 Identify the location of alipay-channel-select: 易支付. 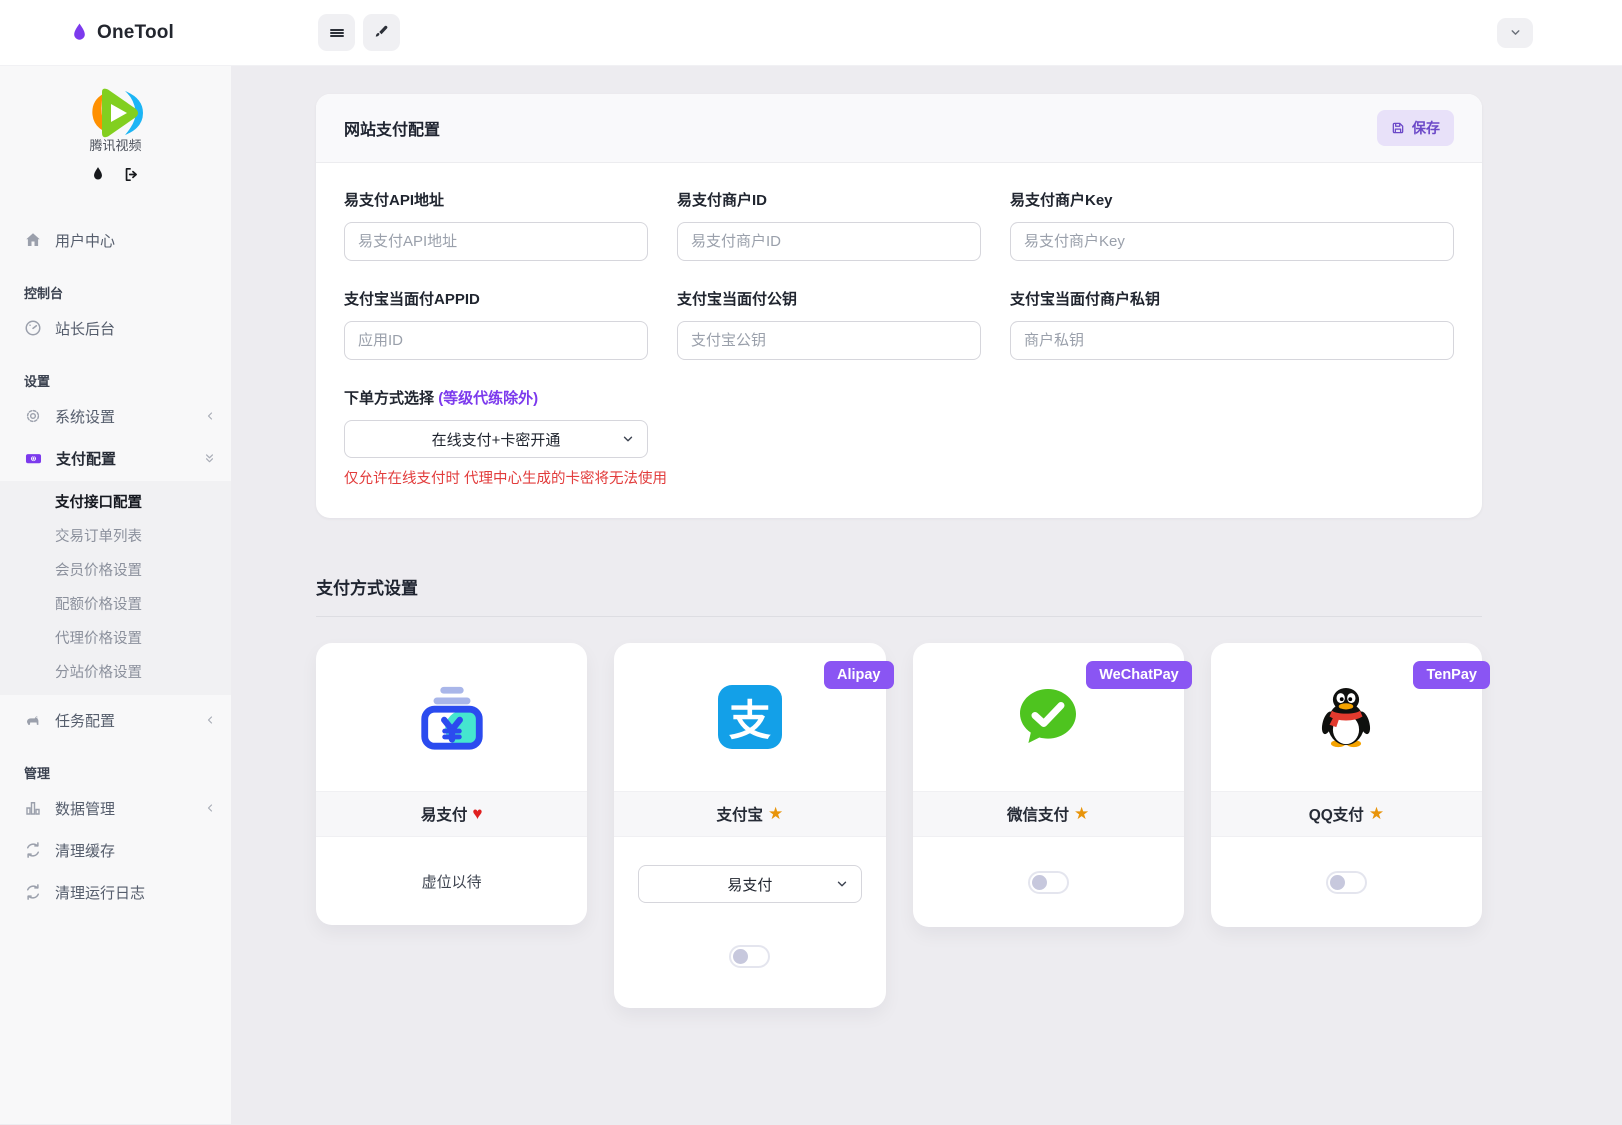
(750, 884).